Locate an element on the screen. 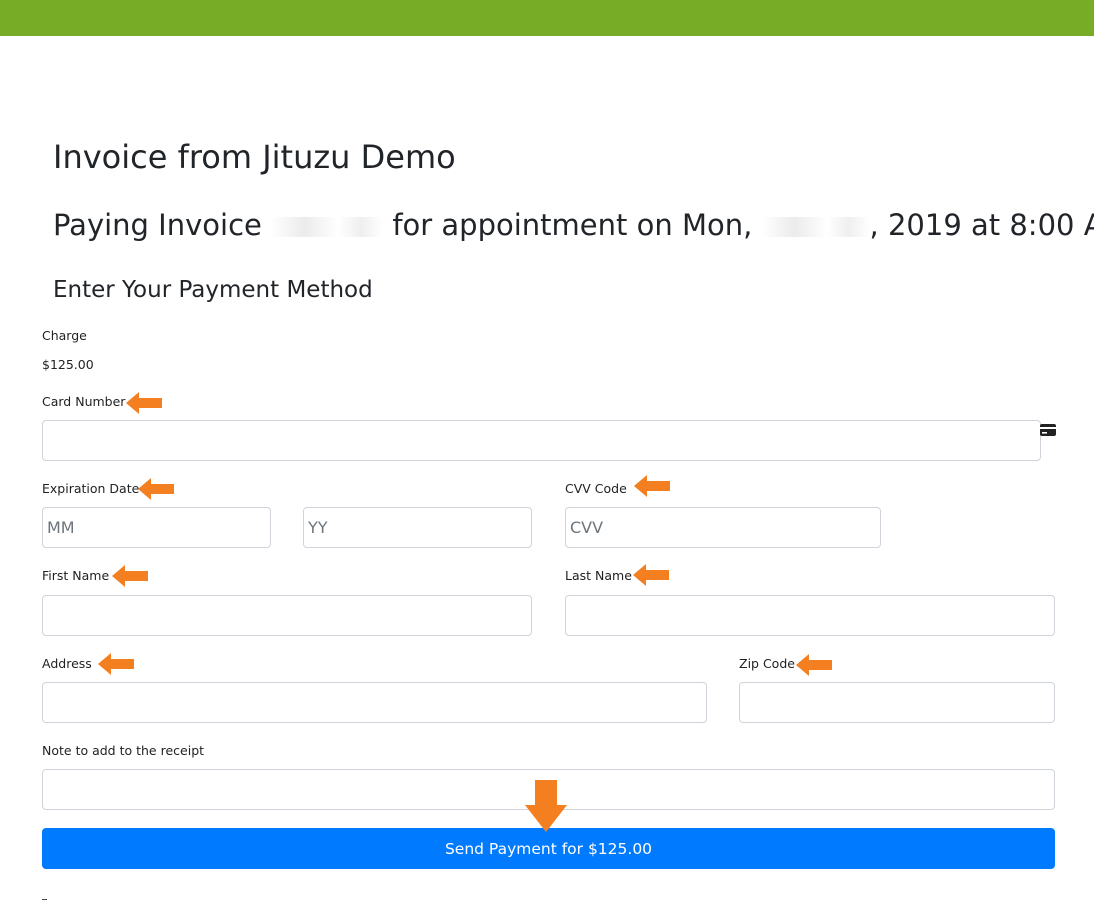  cvv-input is located at coordinates (723, 527).